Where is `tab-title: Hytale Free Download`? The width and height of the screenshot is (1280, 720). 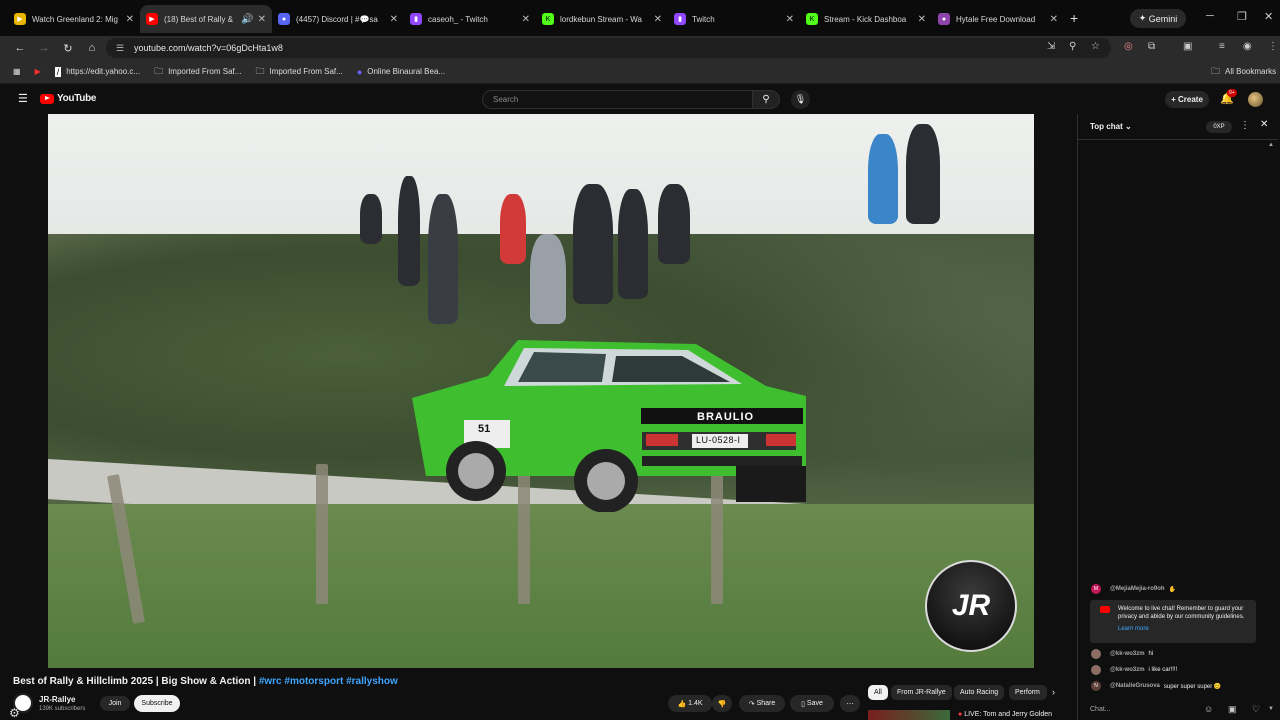 tab-title: Hytale Free Download is located at coordinates (996, 19).